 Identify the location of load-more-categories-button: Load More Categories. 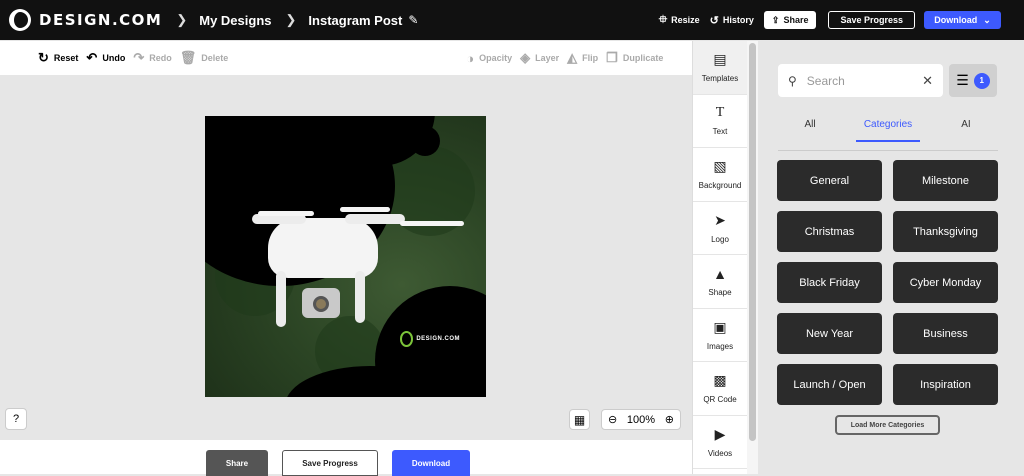
(887, 425).